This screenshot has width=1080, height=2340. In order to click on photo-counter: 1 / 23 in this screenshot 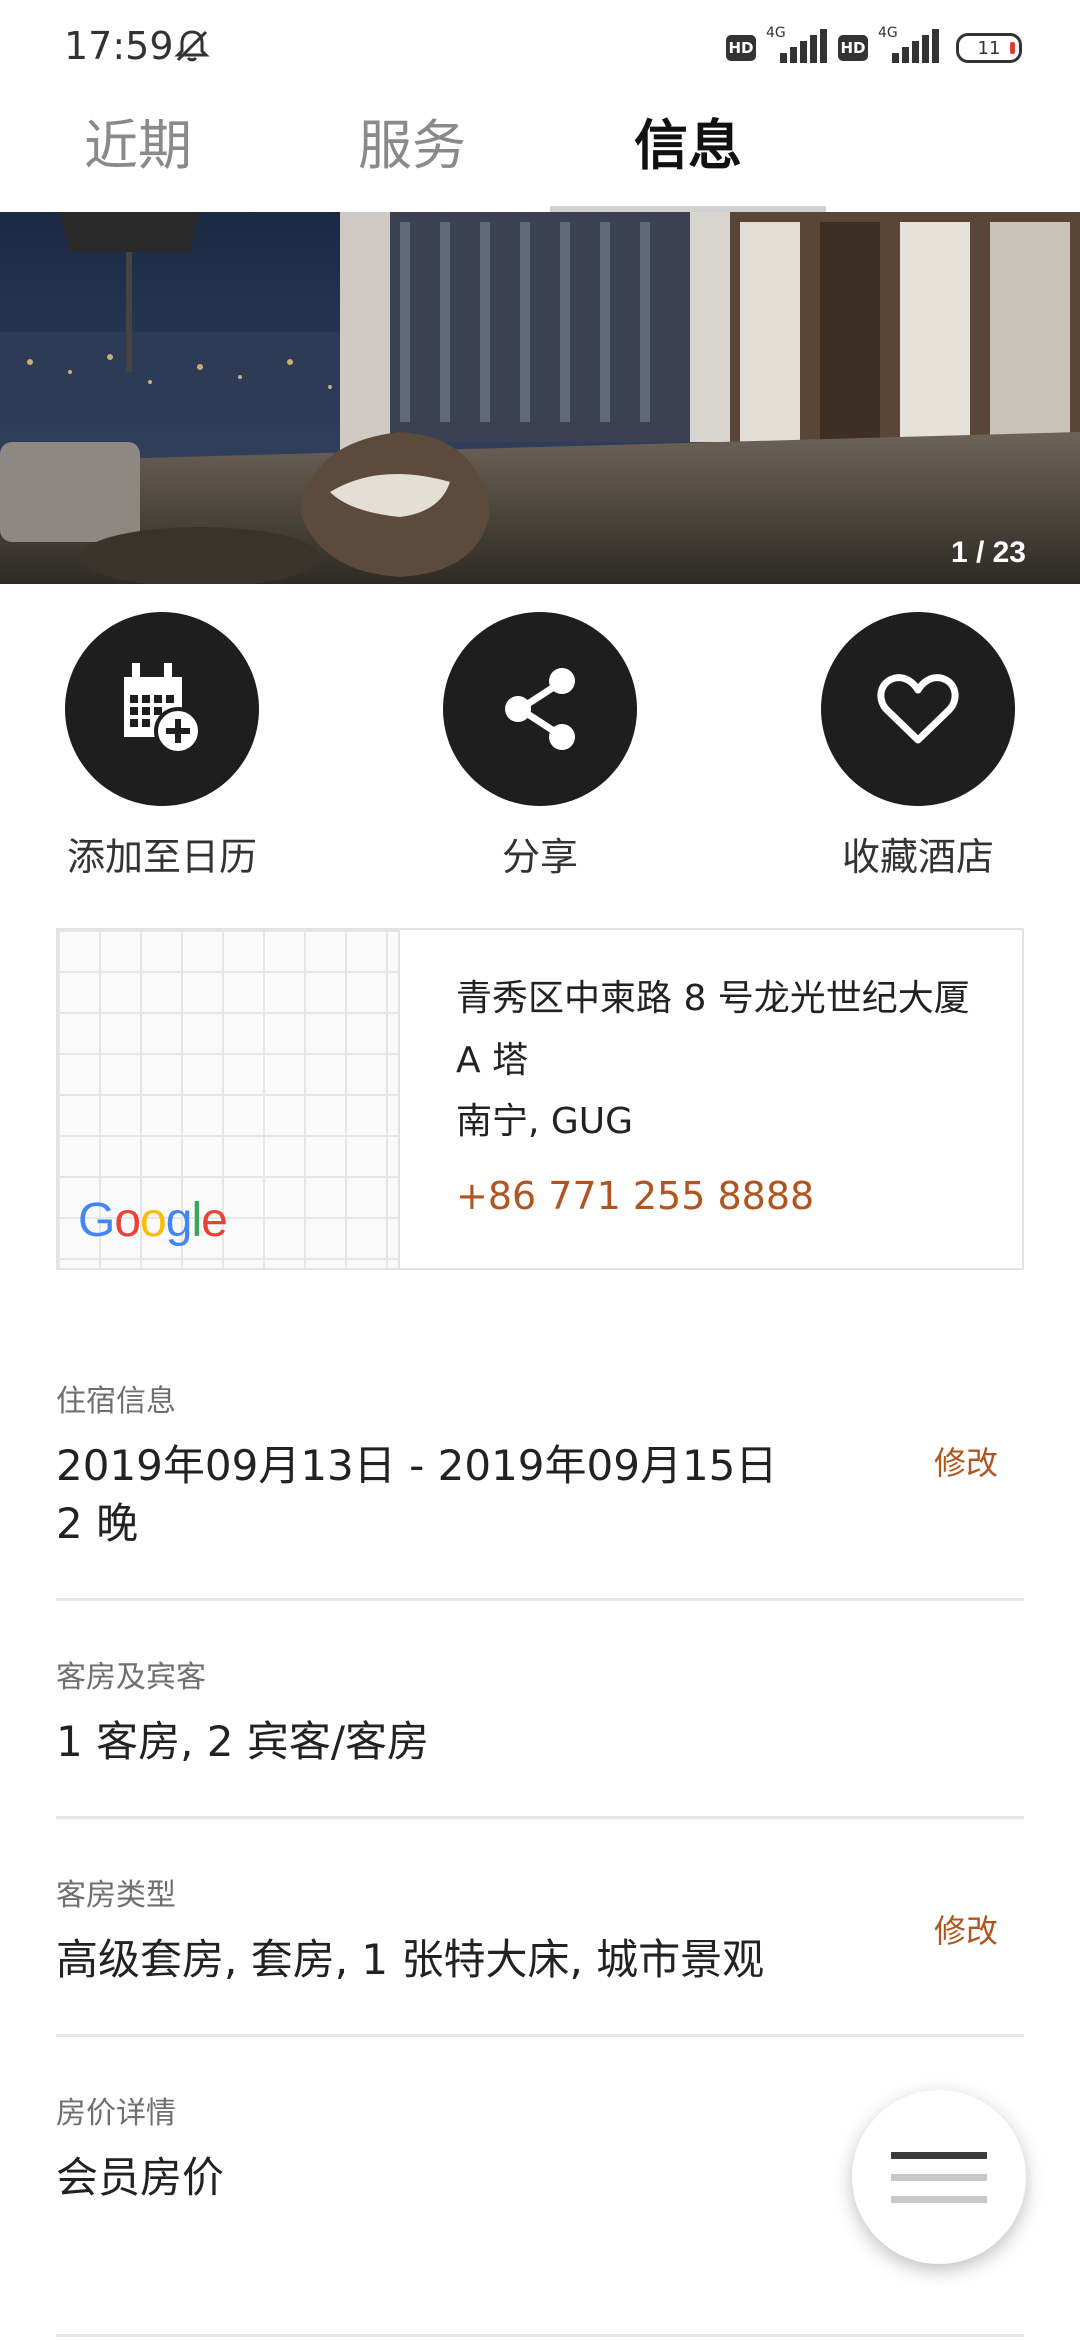, I will do `click(988, 552)`.